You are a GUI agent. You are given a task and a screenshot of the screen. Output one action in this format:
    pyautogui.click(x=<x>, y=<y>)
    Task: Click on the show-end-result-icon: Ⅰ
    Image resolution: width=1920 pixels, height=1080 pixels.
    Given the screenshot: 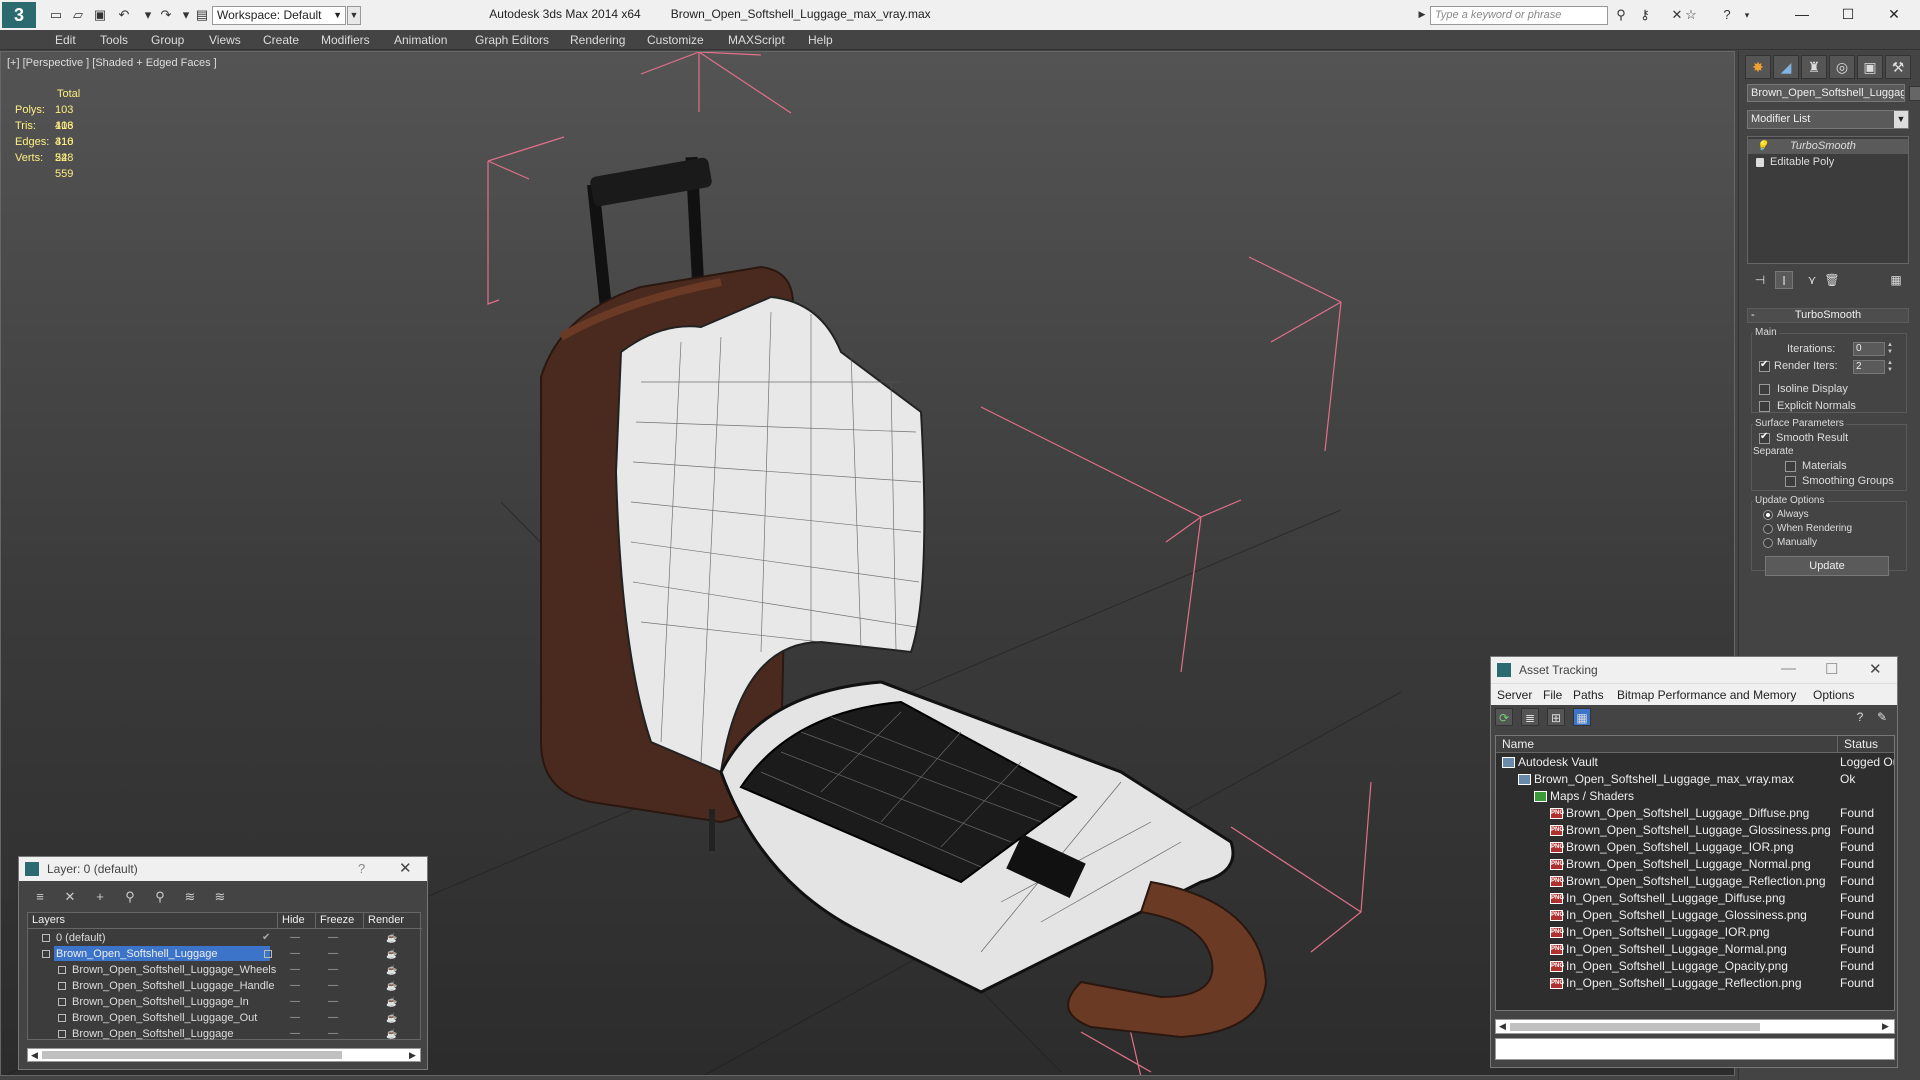 What is the action you would take?
    pyautogui.click(x=1784, y=280)
    